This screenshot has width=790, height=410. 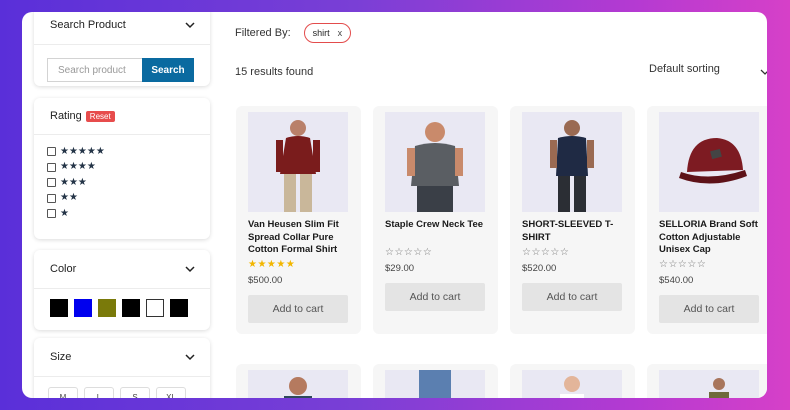 I want to click on rating-option-1: ★, so click(x=128, y=214).